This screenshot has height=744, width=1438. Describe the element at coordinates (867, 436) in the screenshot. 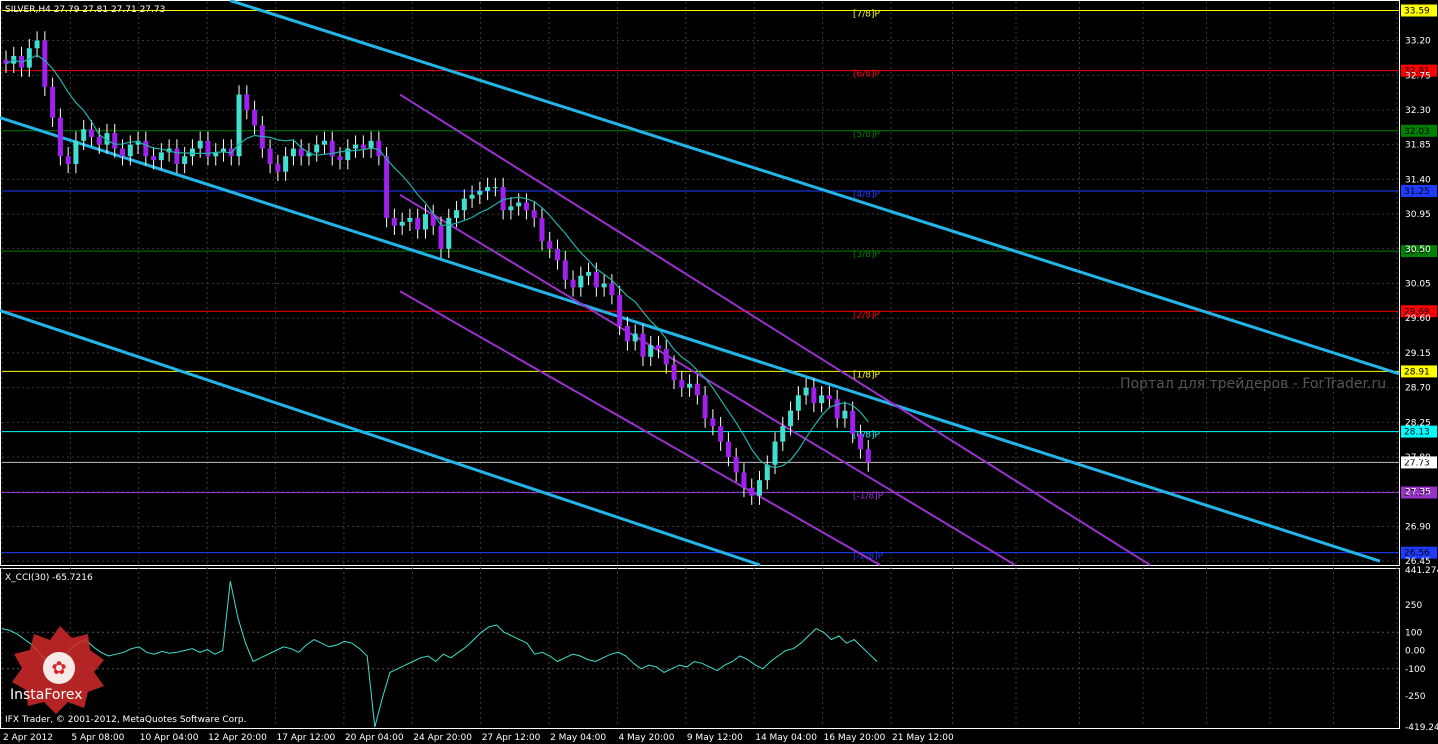

I see `murrey-level-label: [0/8]P` at that location.